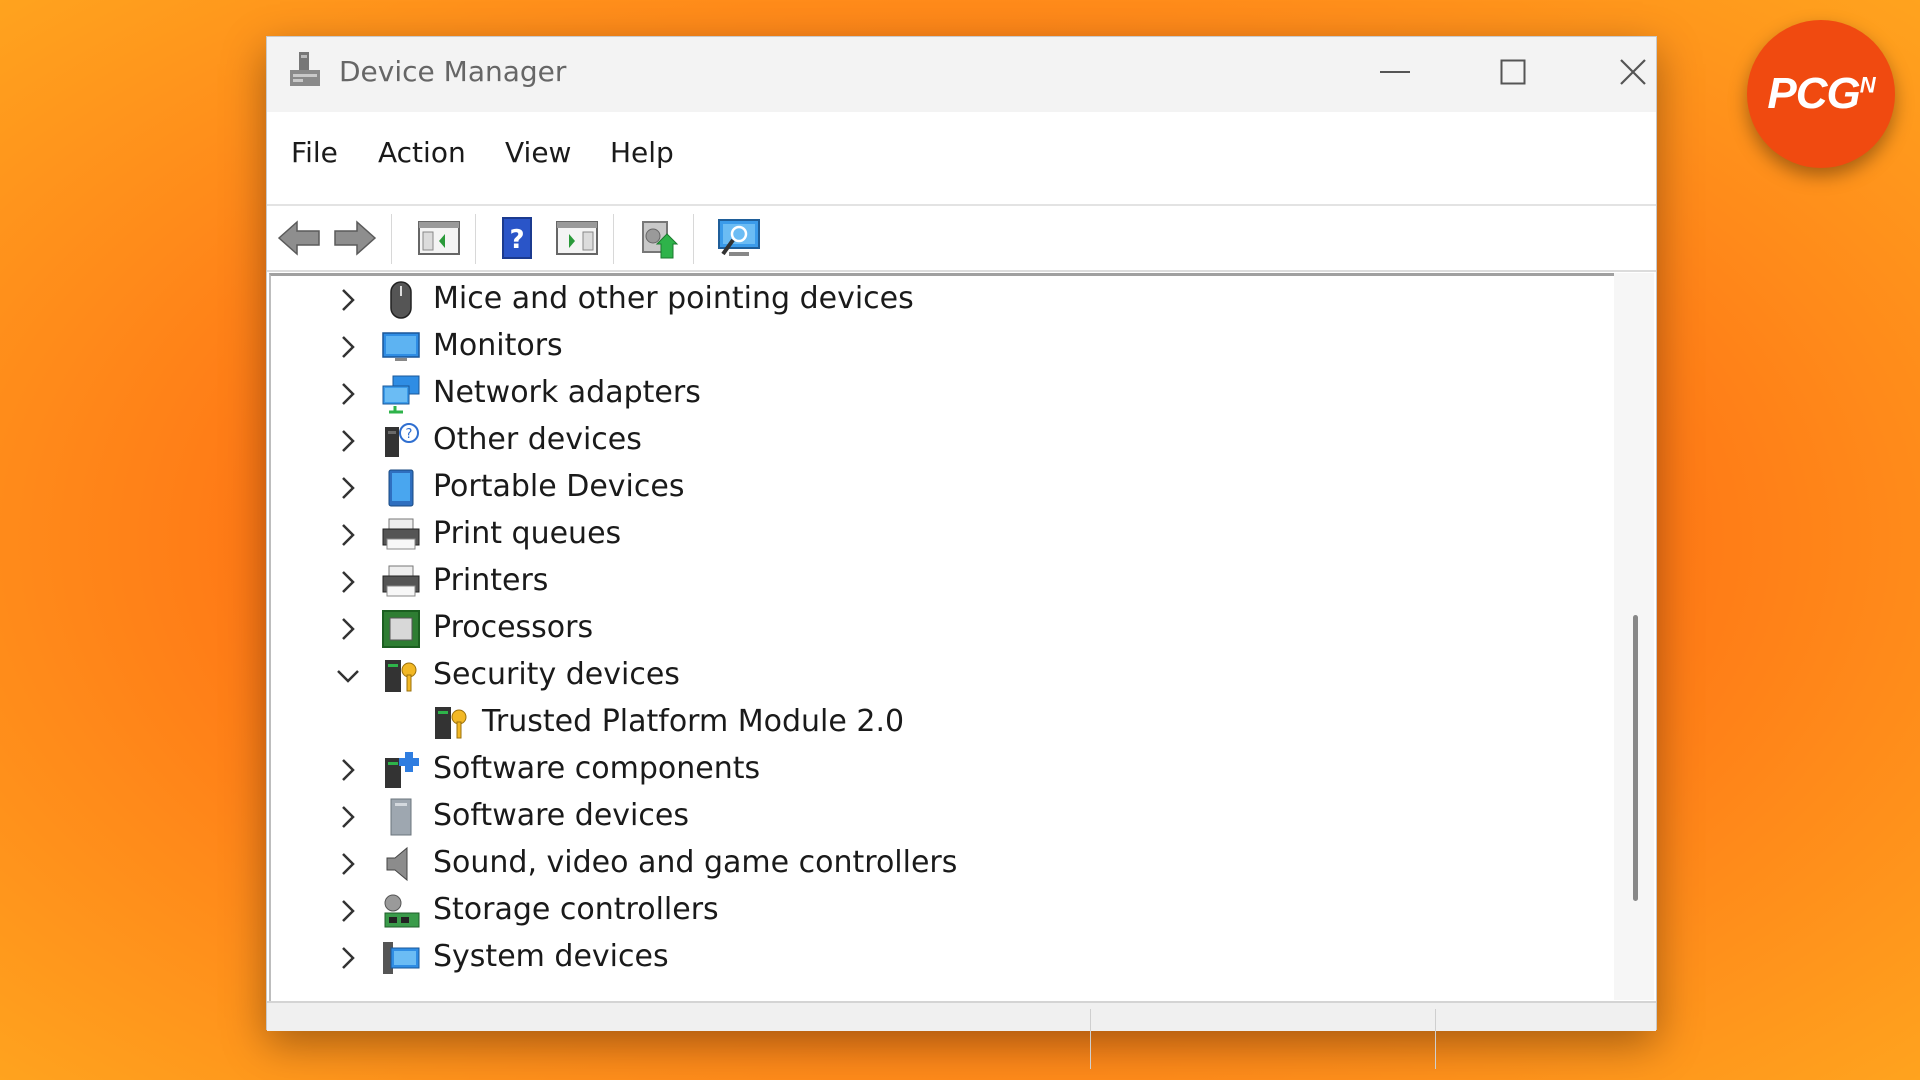 The width and height of the screenshot is (1920, 1080). What do you see at coordinates (299, 238) in the screenshot?
I see `back-arrow-icon` at bounding box center [299, 238].